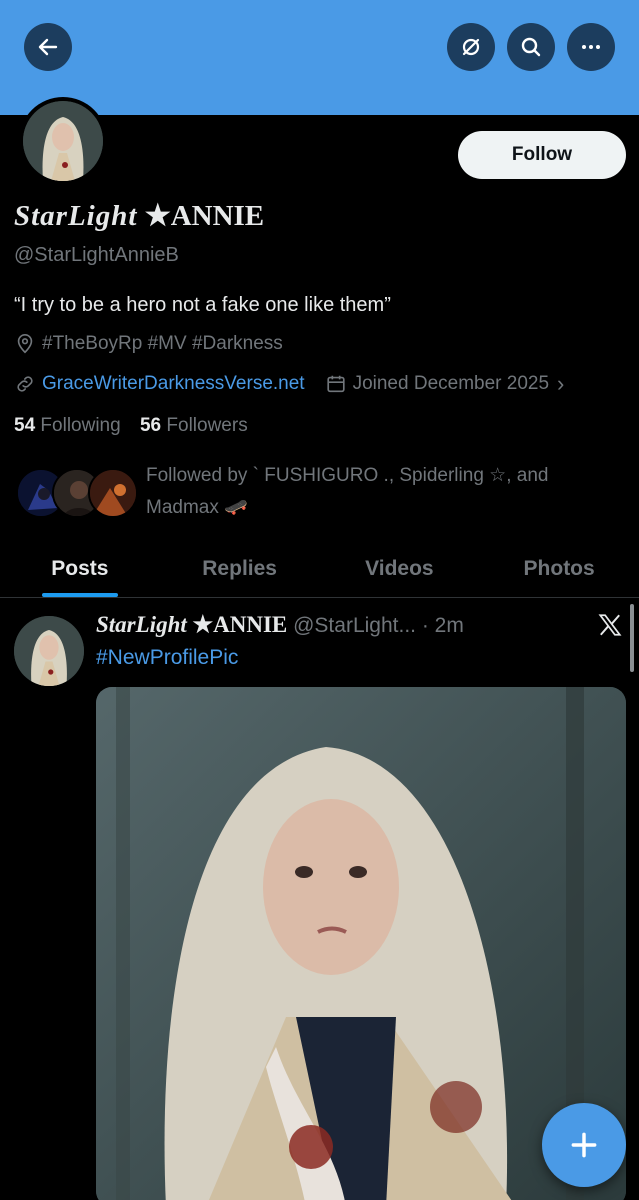  I want to click on grok-button, so click(471, 47).